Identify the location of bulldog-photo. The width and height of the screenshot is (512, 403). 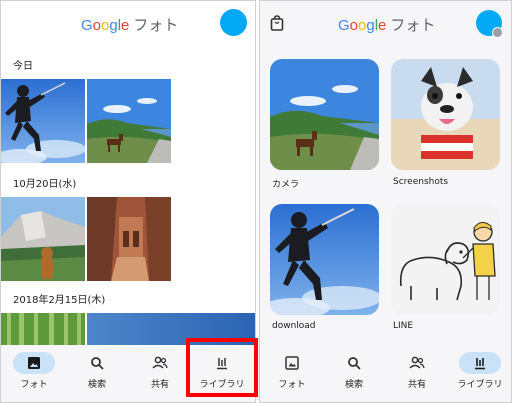
(445, 114).